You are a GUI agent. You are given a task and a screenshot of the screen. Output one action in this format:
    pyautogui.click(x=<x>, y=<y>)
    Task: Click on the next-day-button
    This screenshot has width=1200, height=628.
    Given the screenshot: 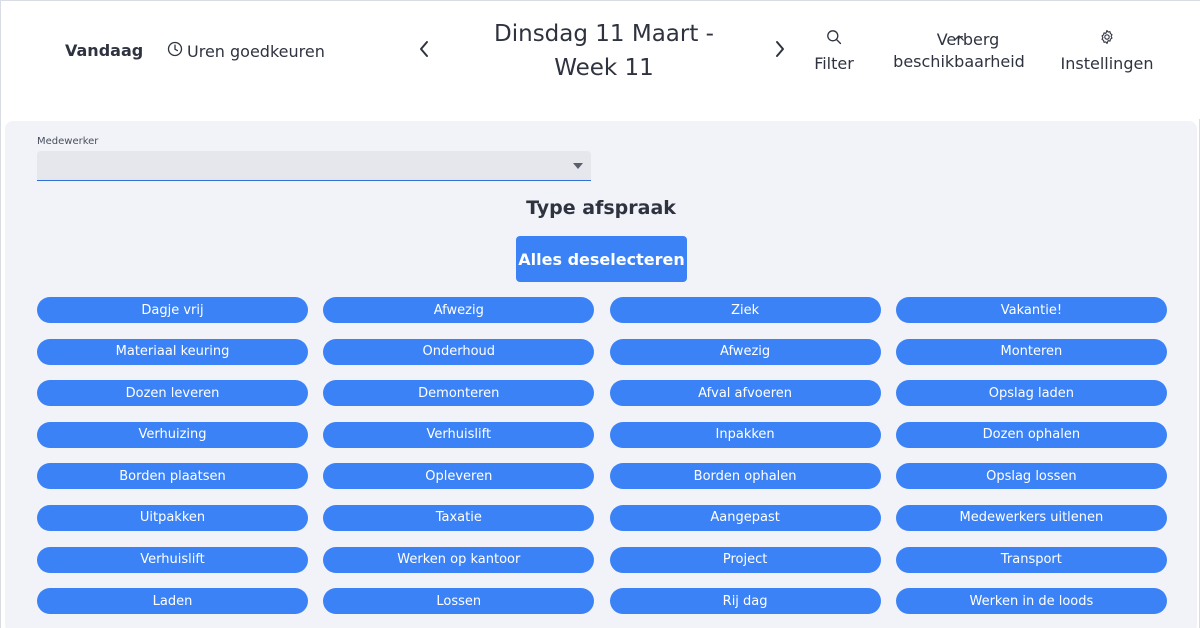 What is the action you would take?
    pyautogui.click(x=780, y=51)
    